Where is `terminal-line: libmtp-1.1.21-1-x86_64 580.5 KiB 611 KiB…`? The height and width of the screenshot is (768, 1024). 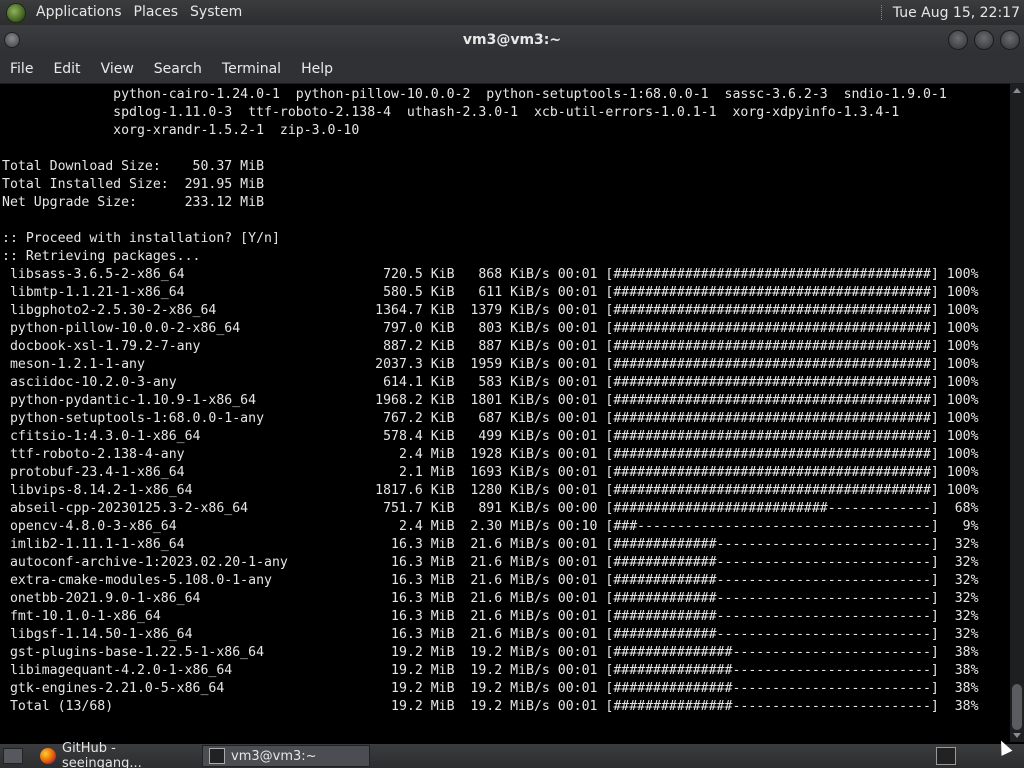
terminal-line: libmtp-1.1.21-1-x86_64 580.5 KiB 611 KiB… is located at coordinates (490, 292).